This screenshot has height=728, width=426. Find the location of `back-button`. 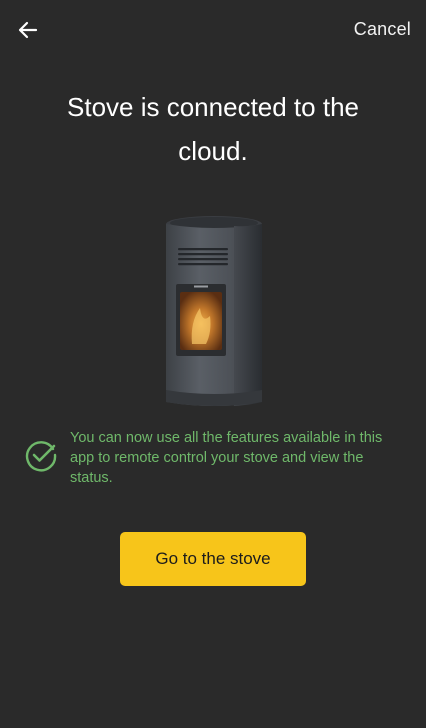

back-button is located at coordinates (28, 30).